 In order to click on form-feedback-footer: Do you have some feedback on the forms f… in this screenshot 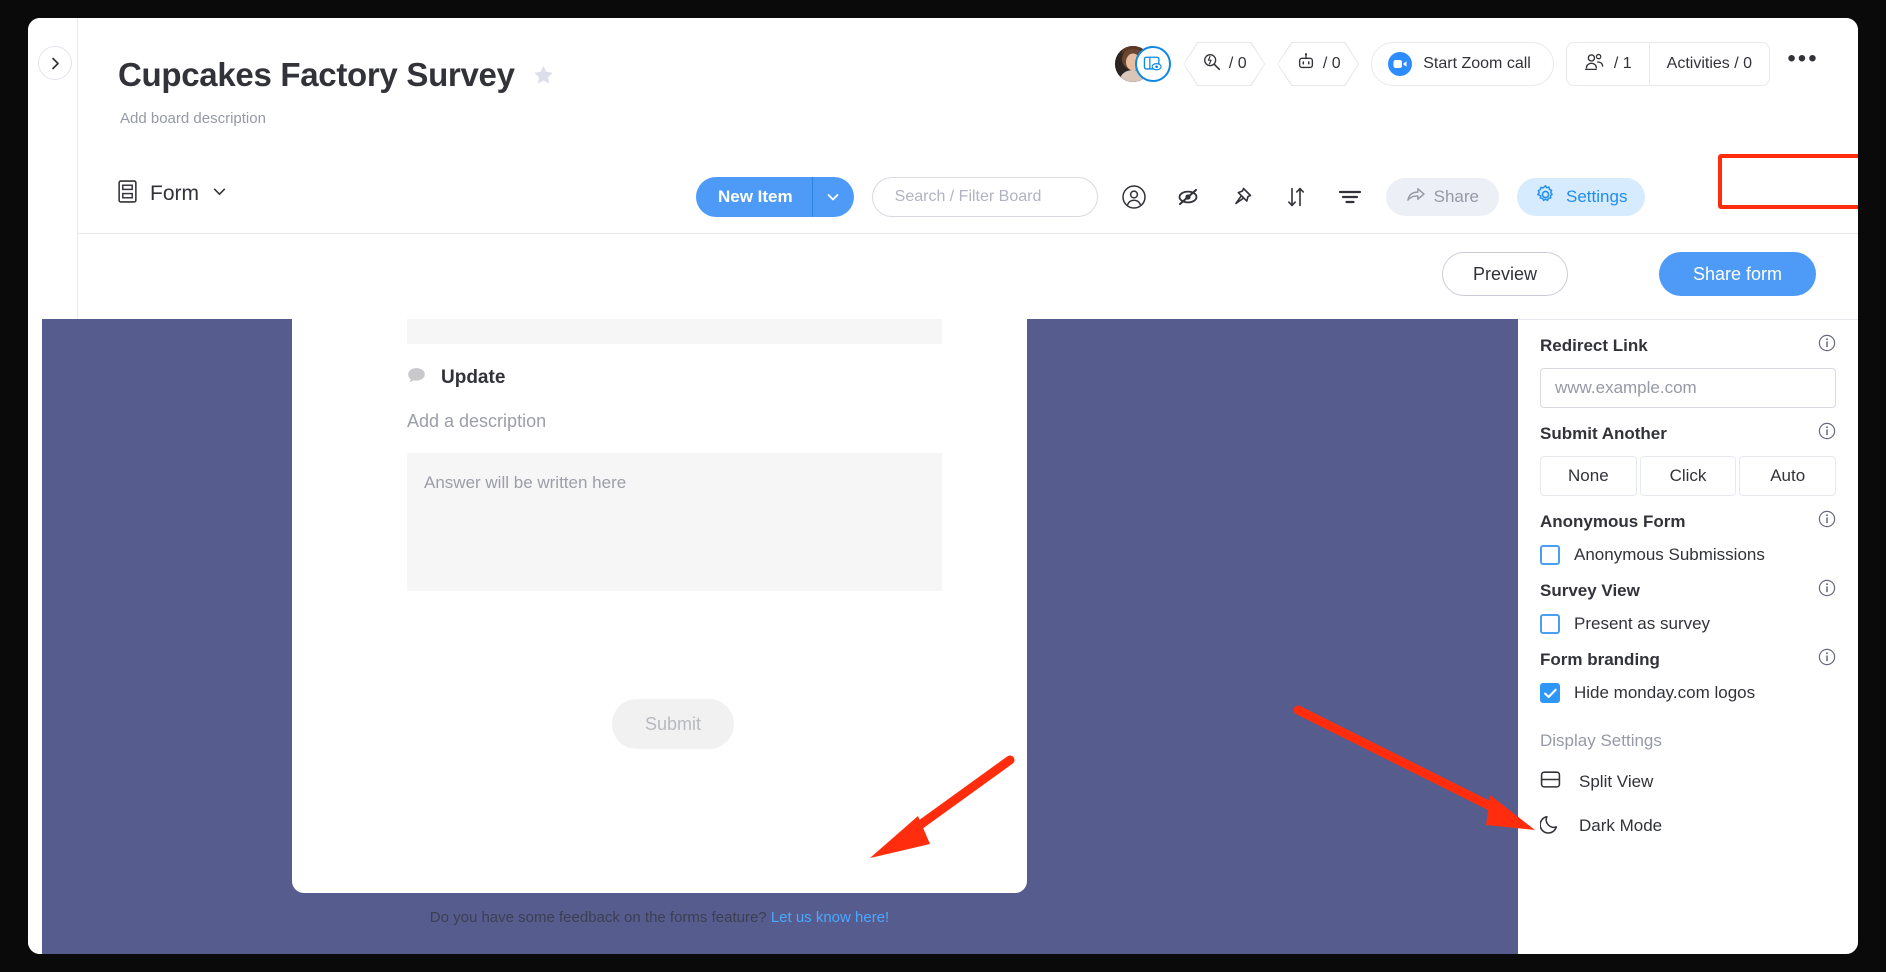, I will do `click(659, 917)`.